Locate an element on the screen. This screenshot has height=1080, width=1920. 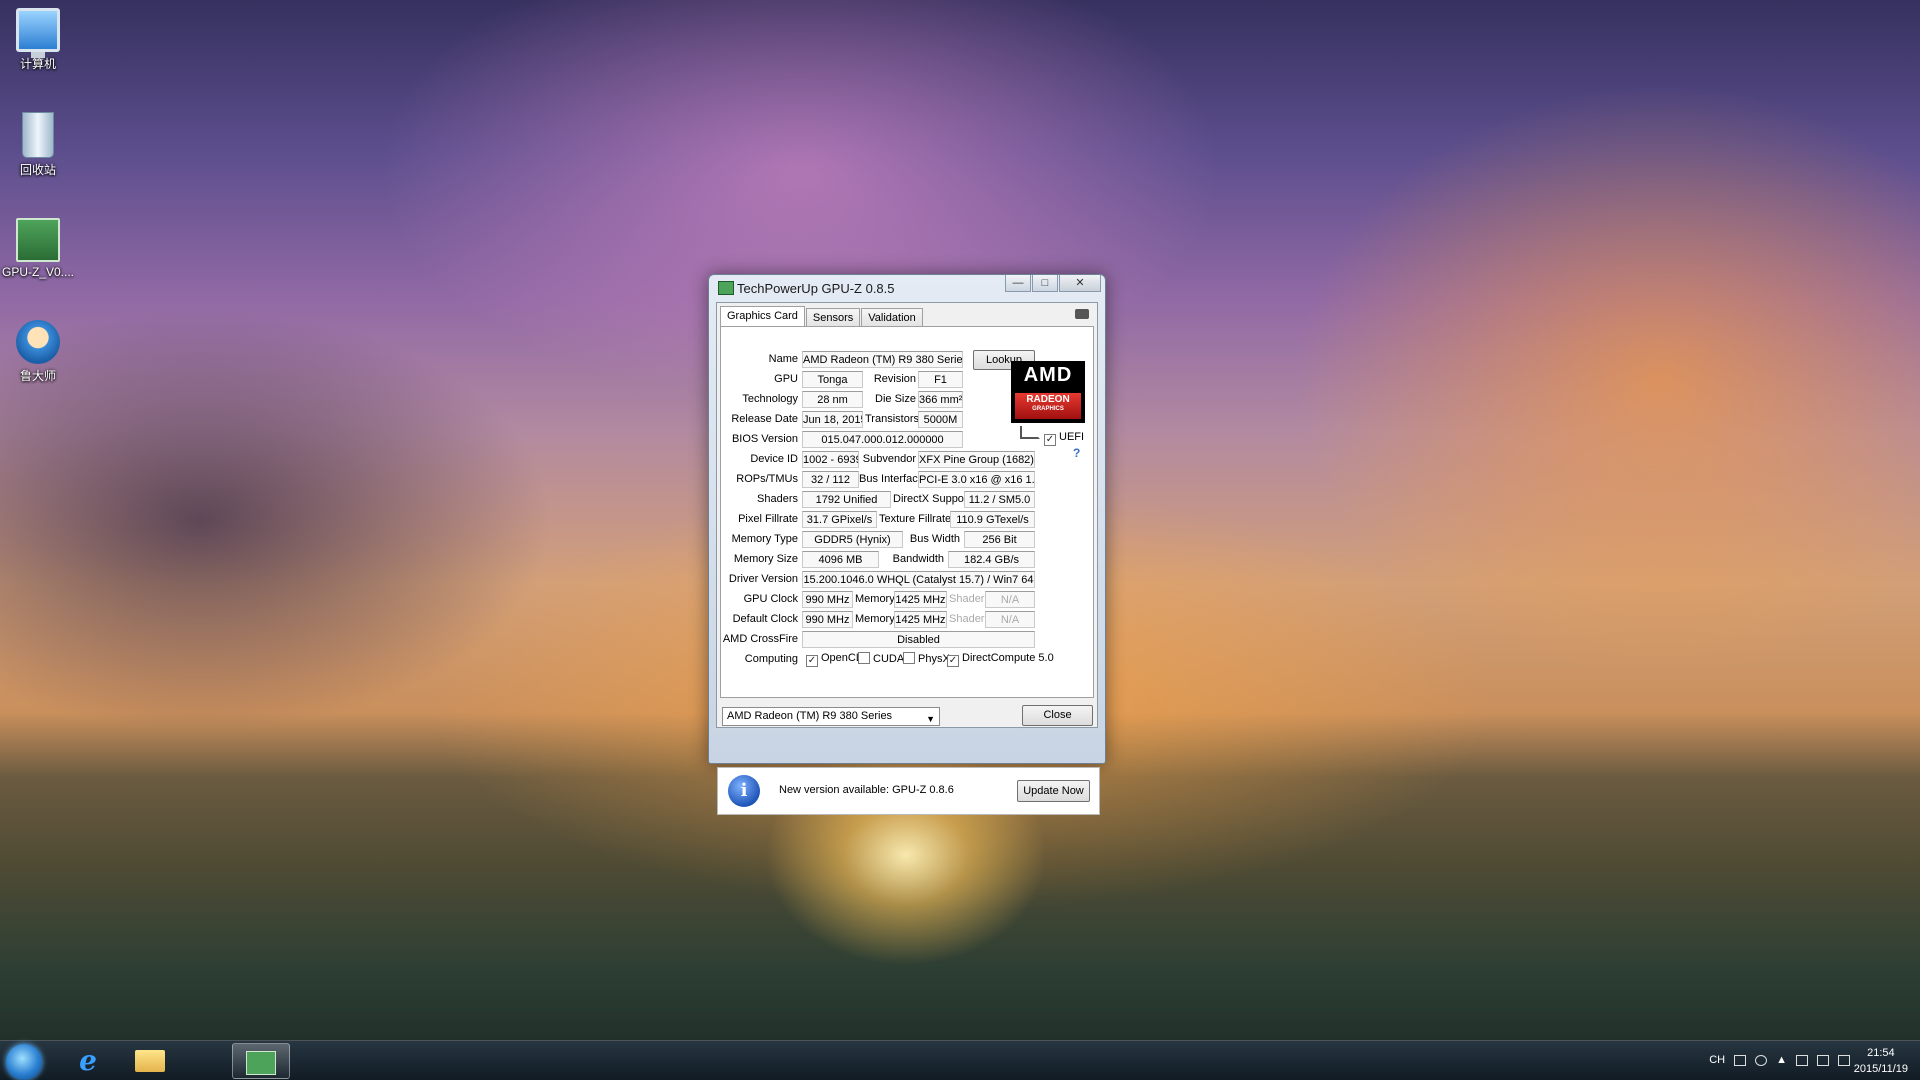
taskbar-gpu-z is located at coordinates (261, 1061).